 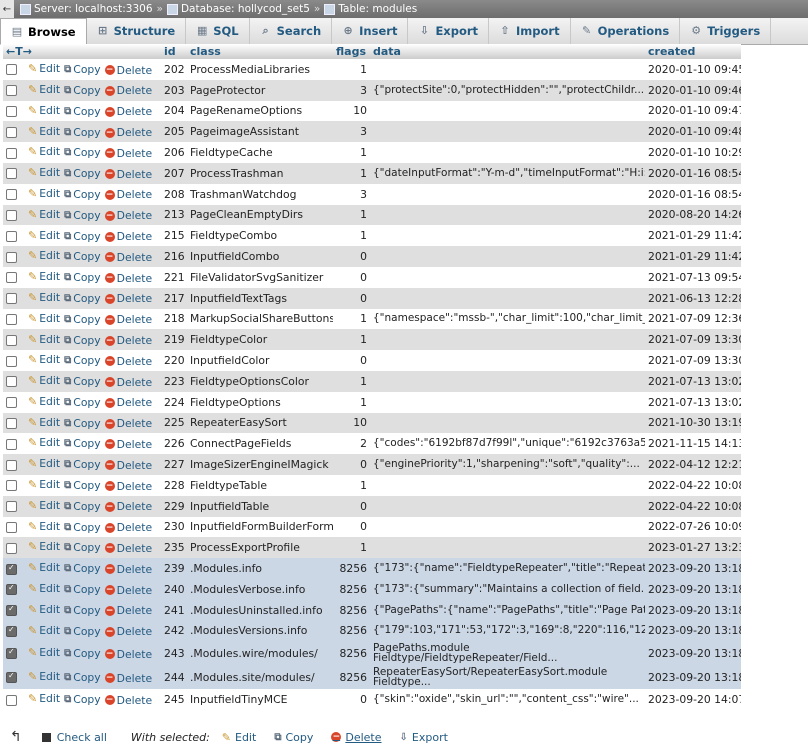 What do you see at coordinates (238, 9) in the screenshot?
I see `breadcrumb-database: Database: hollycod_set5` at bounding box center [238, 9].